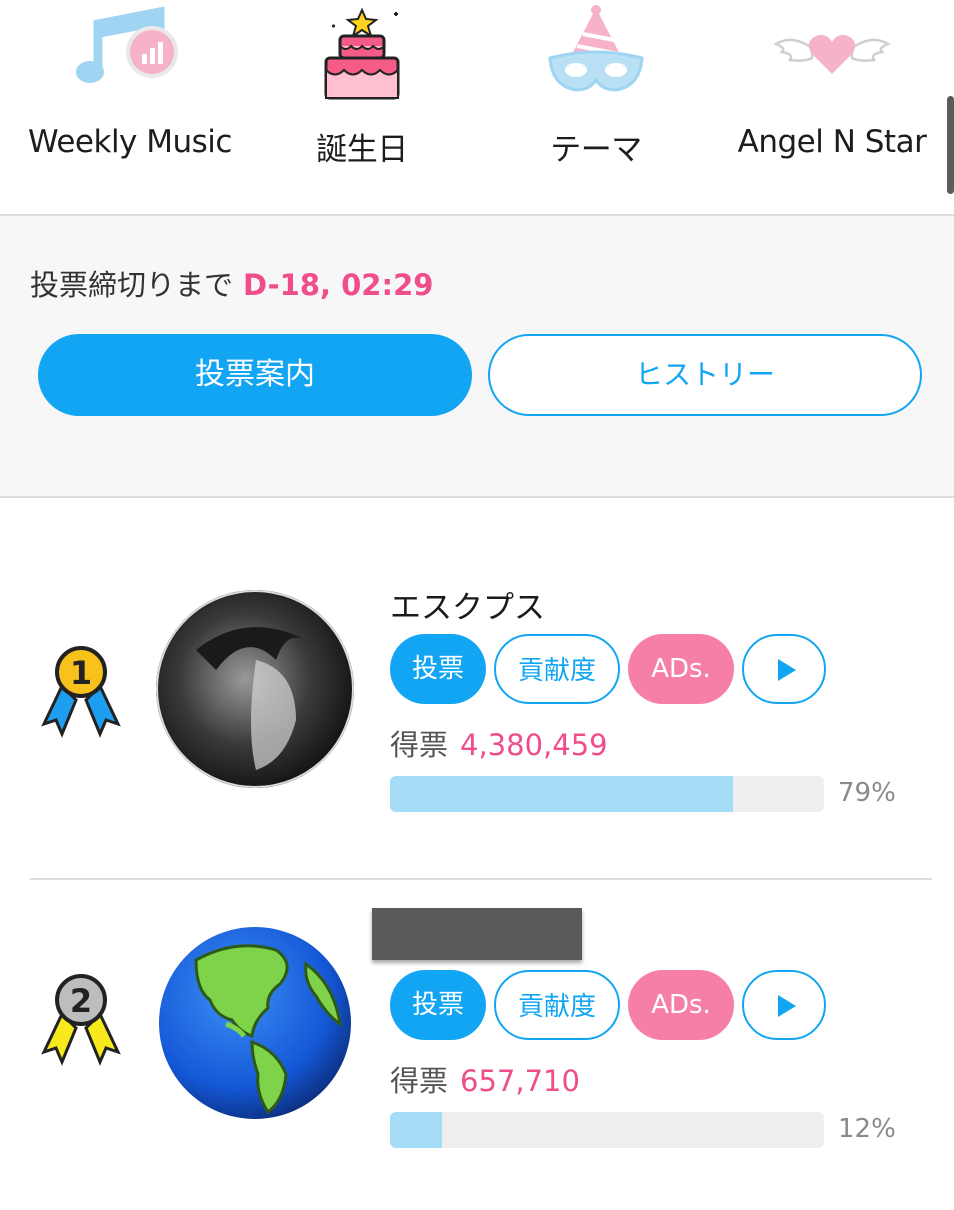  What do you see at coordinates (950, 145) in the screenshot?
I see `scrollbar` at bounding box center [950, 145].